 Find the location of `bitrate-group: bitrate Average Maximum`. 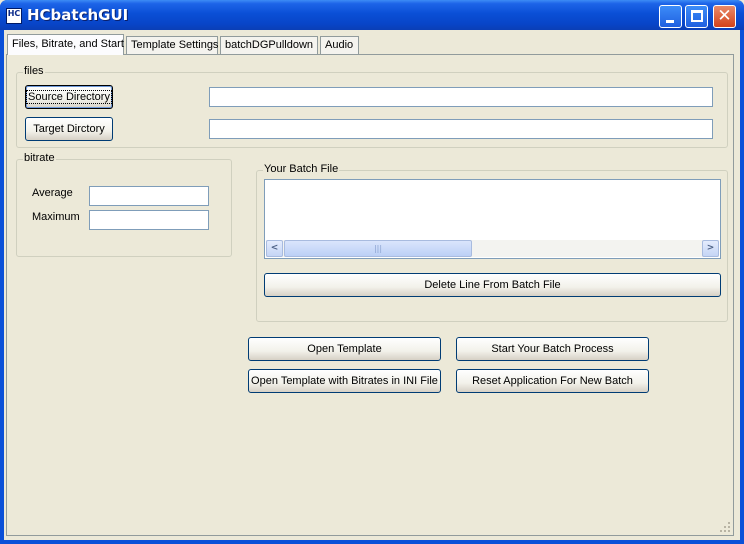

bitrate-group: bitrate Average Maximum is located at coordinates (124, 204).